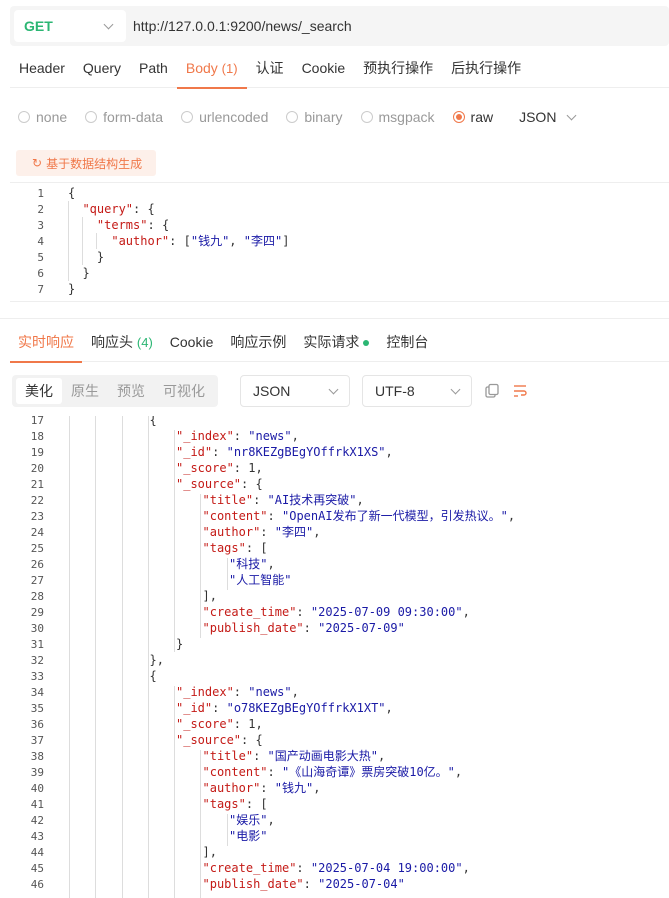  What do you see at coordinates (407, 346) in the screenshot?
I see `tab-console: 控制台` at bounding box center [407, 346].